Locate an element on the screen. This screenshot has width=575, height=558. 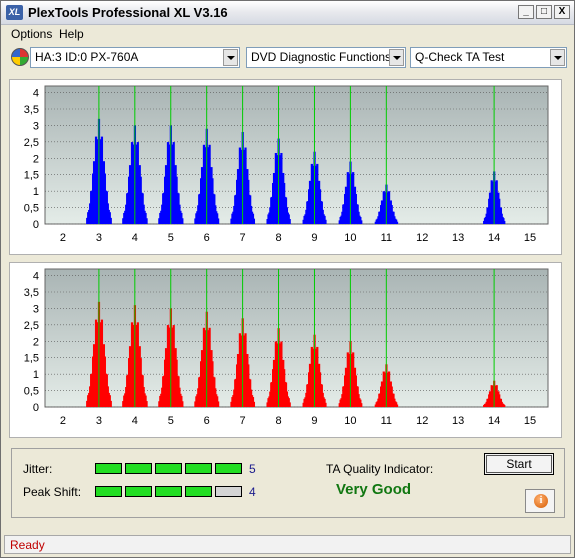
menu-help: Help is located at coordinates (71, 34).